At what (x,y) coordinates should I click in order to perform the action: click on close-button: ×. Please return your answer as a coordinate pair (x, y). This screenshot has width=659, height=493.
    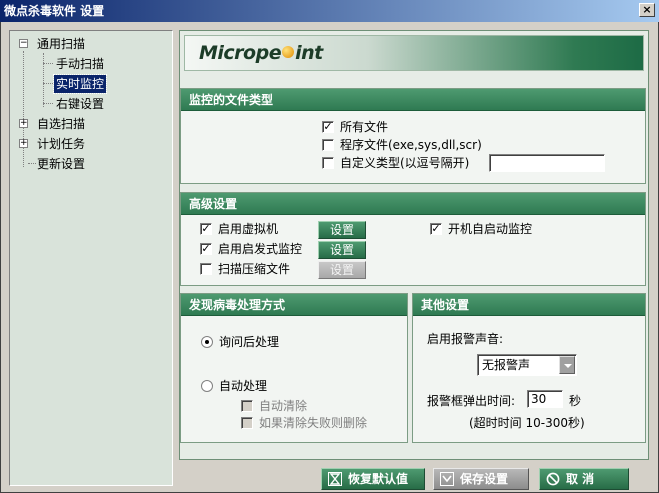
    Looking at the image, I should click on (647, 10).